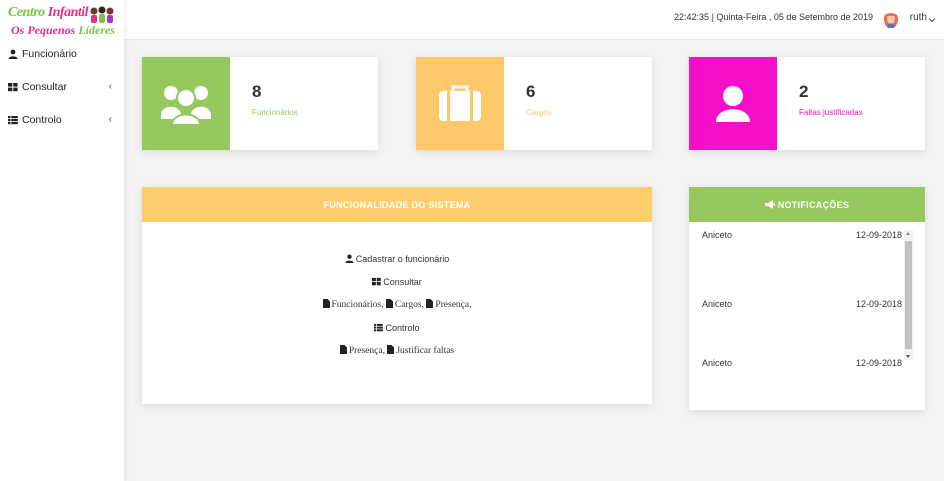  I want to click on scrollbar-thumb, so click(908, 295).